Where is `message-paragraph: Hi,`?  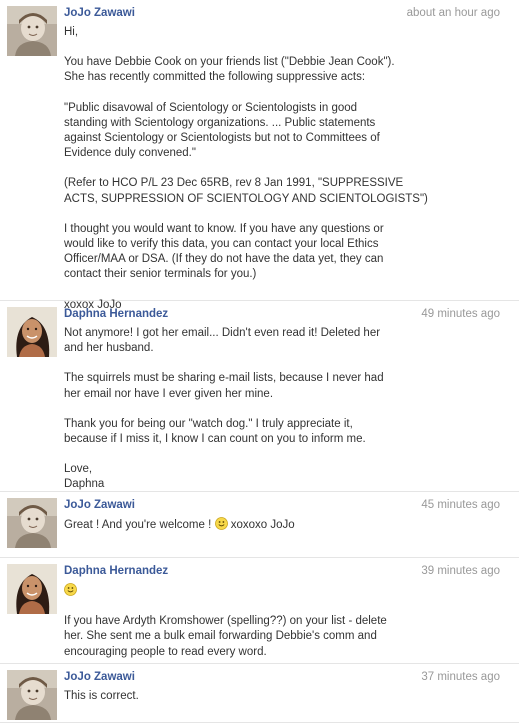
message-paragraph: Hi, is located at coordinates (71, 32).